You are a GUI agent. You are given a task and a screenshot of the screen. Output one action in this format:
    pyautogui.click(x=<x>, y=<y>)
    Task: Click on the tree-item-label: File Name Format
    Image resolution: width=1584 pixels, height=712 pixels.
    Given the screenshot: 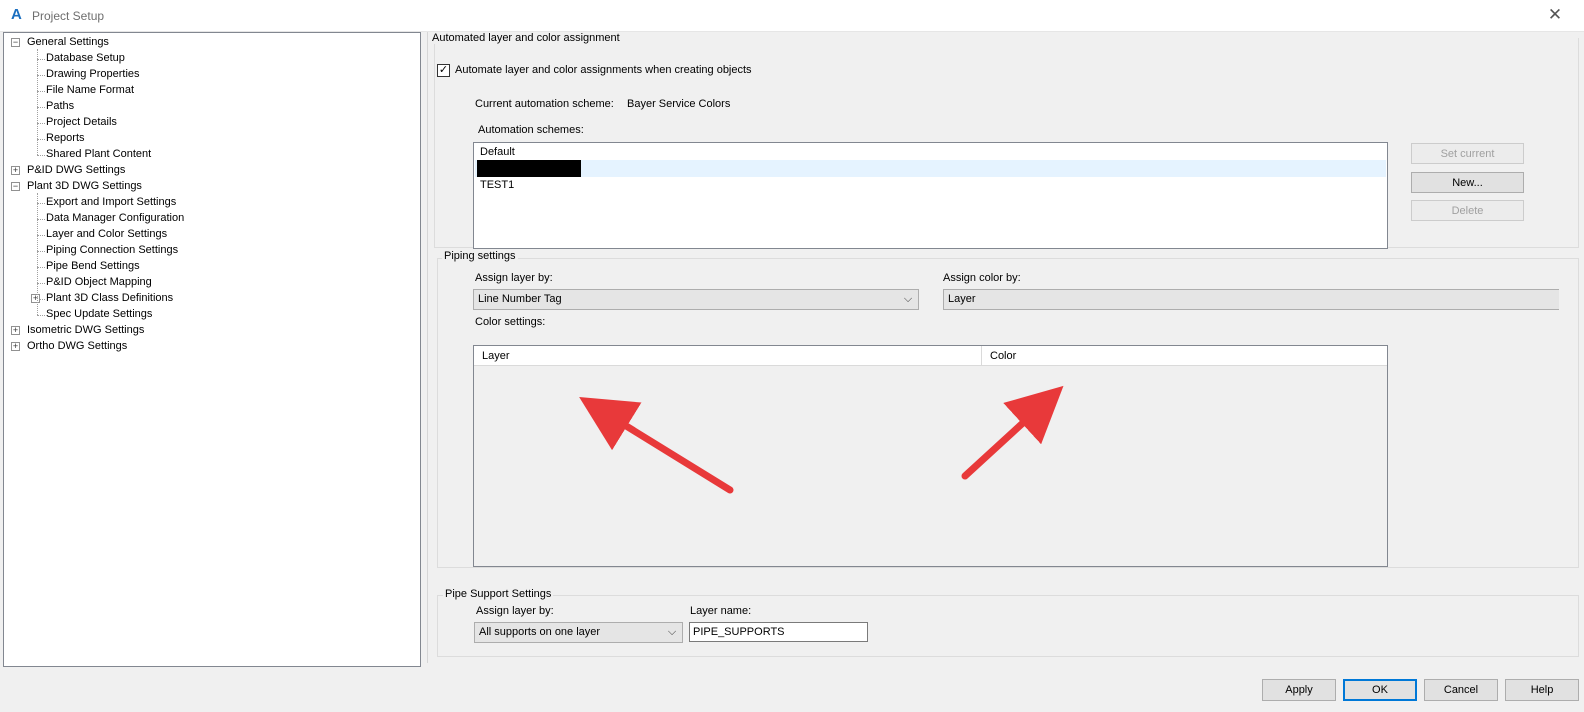 What is the action you would take?
    pyautogui.click(x=90, y=90)
    